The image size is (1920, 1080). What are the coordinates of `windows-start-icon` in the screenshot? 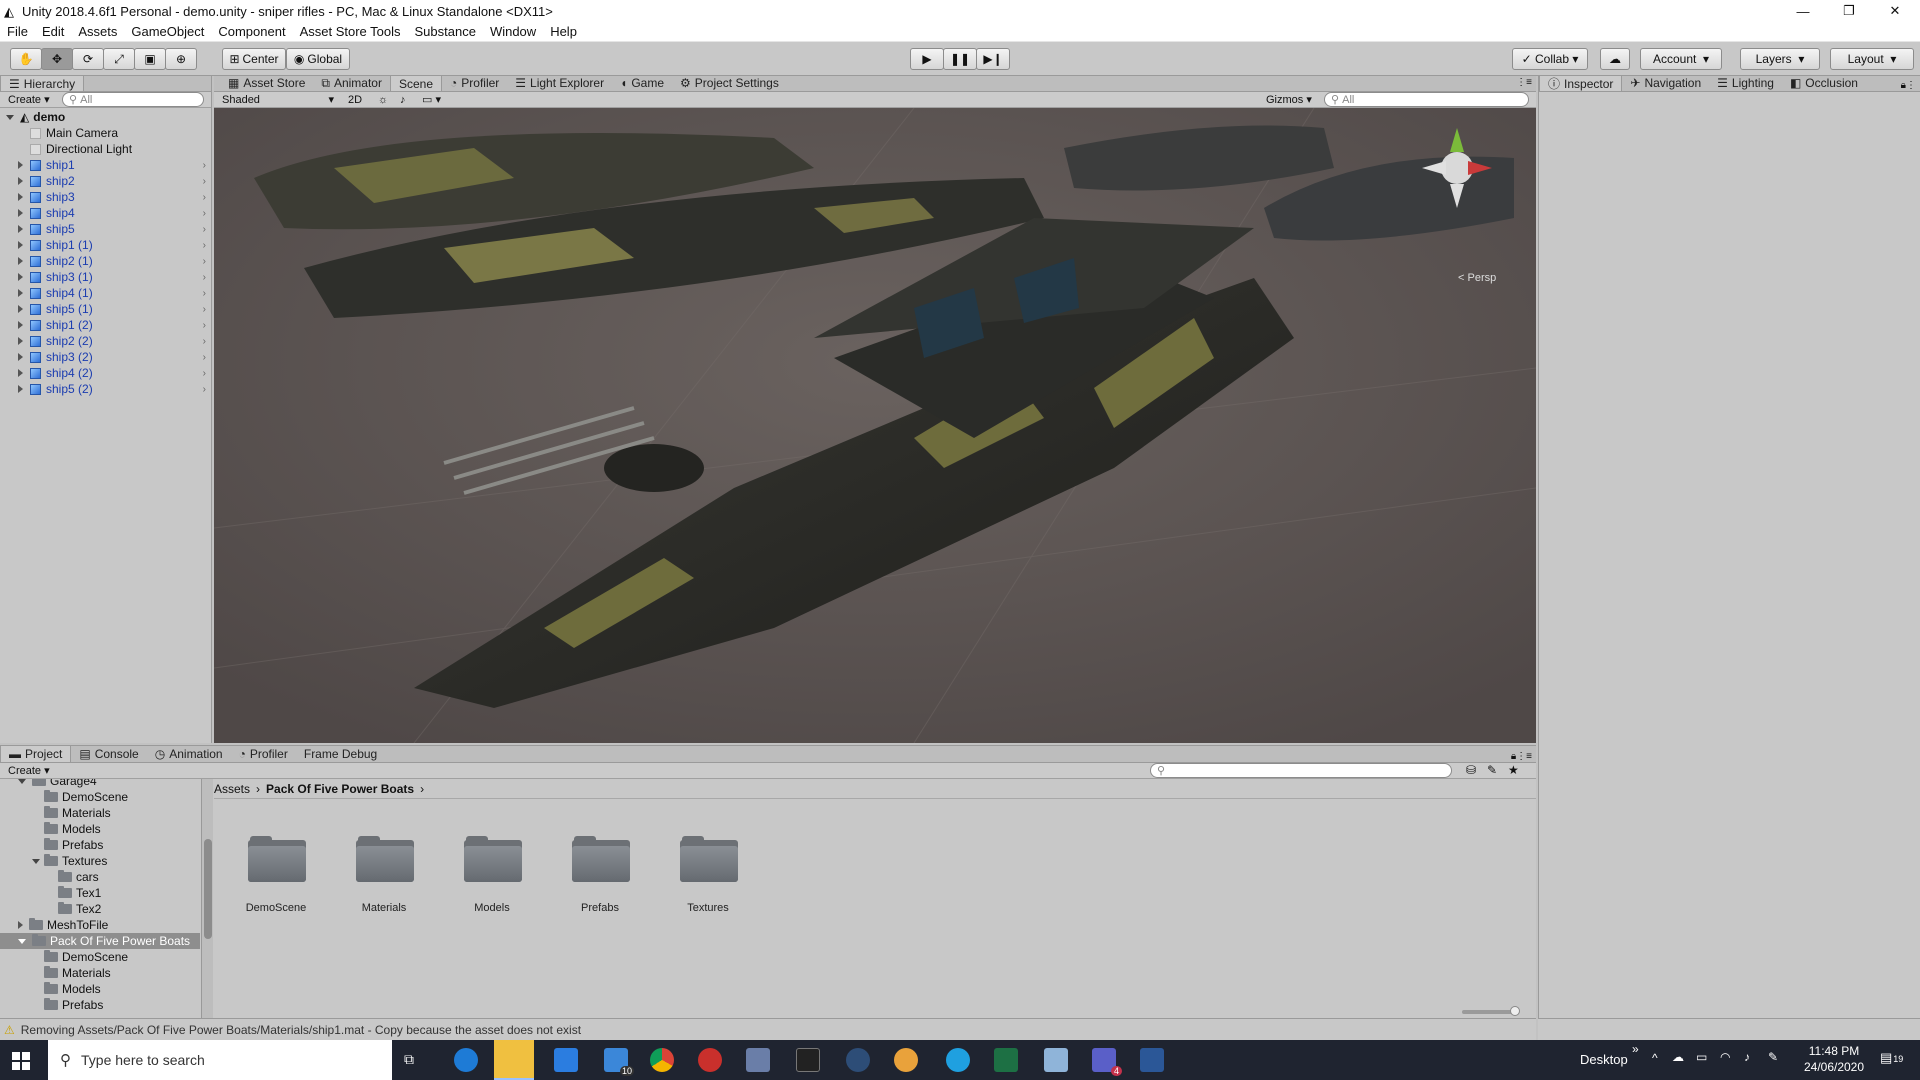 It's located at (21, 1061).